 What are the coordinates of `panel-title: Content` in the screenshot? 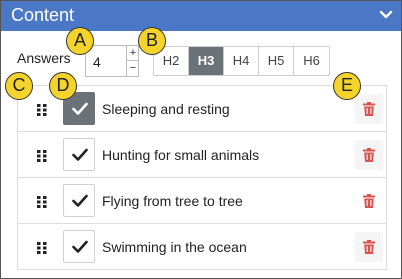 It's located at (43, 15).